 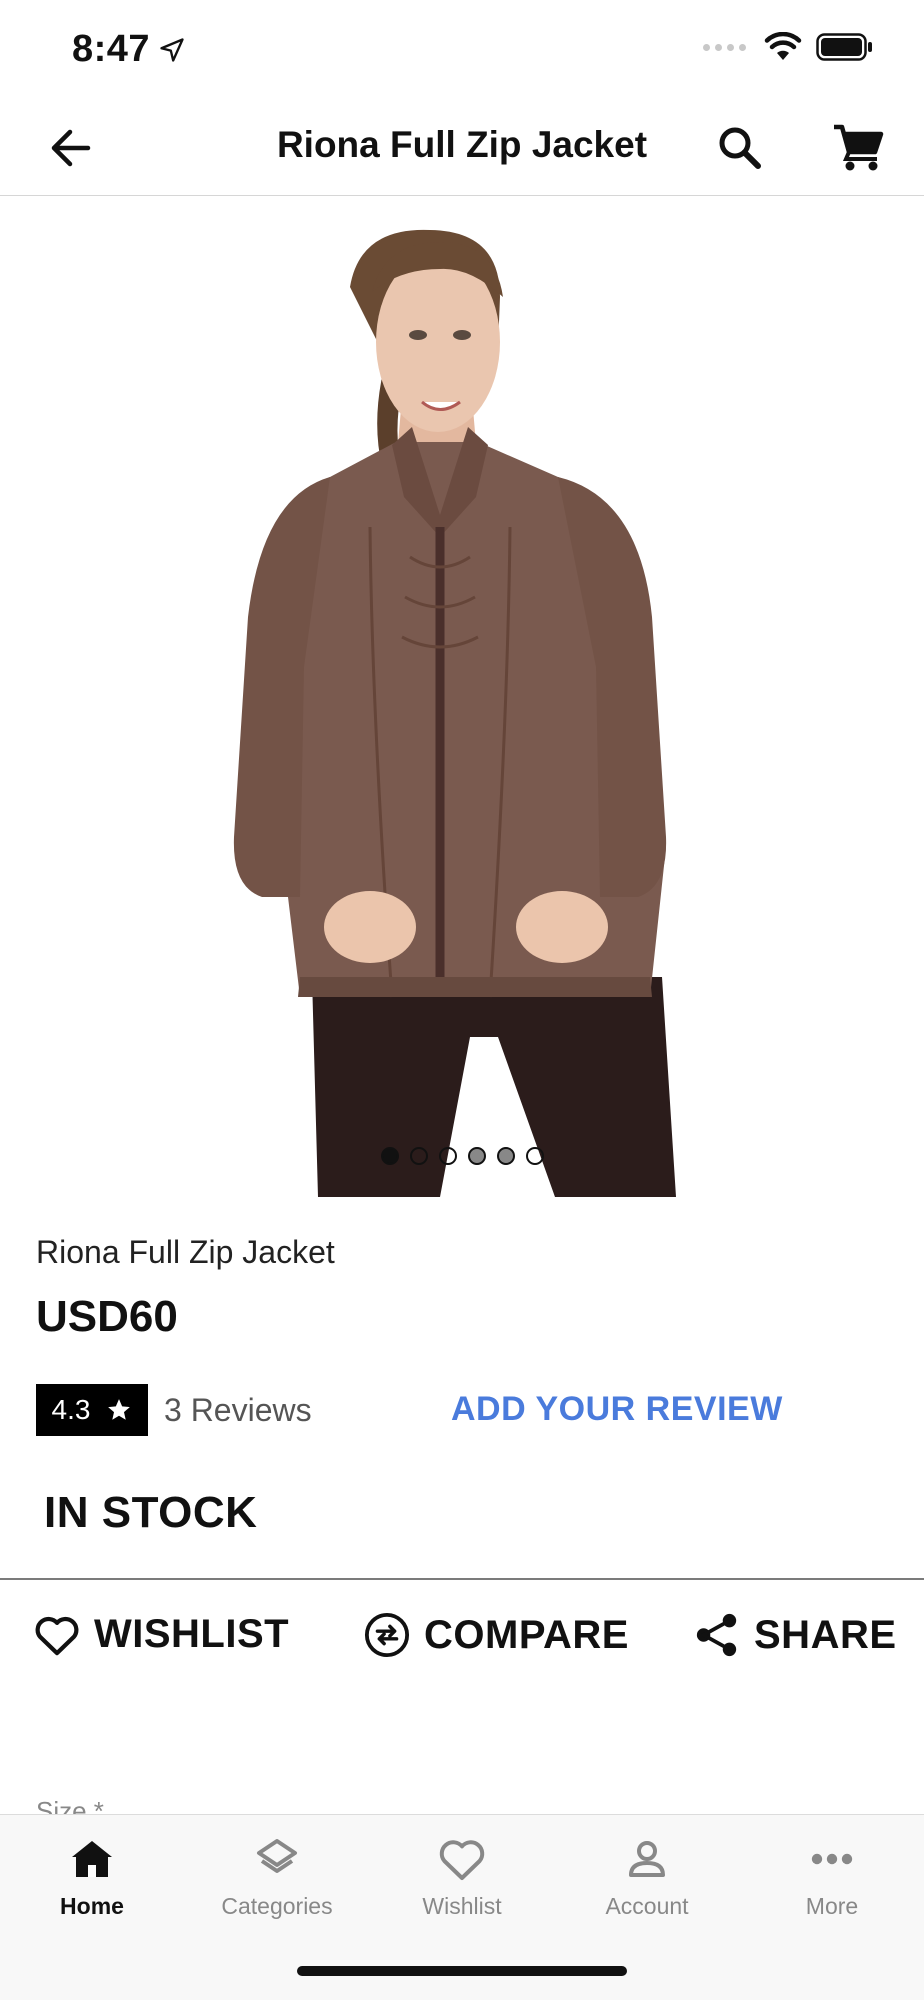 I want to click on search-icon, so click(x=740, y=148).